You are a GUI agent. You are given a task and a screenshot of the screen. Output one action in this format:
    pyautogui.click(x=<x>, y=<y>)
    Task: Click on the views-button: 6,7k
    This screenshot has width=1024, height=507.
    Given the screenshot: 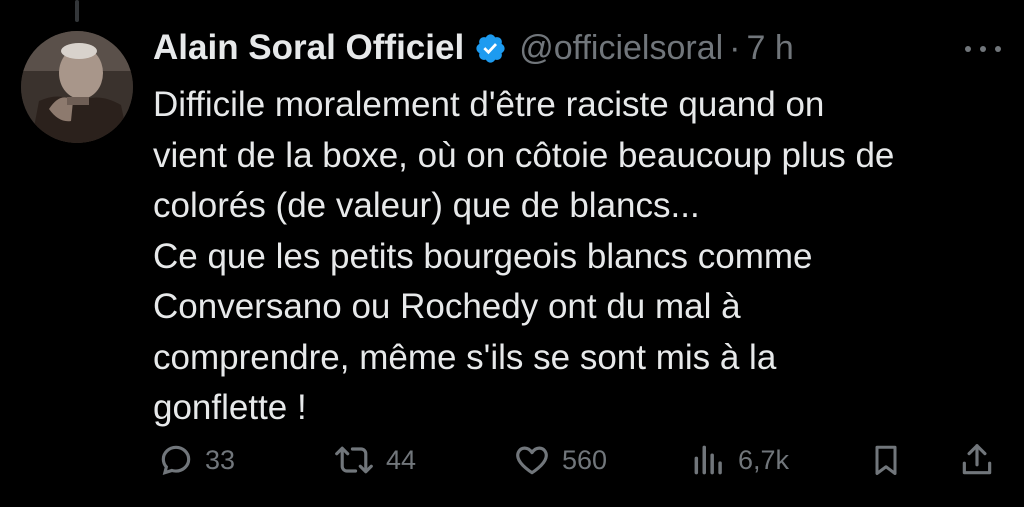 What is the action you would take?
    pyautogui.click(x=739, y=460)
    